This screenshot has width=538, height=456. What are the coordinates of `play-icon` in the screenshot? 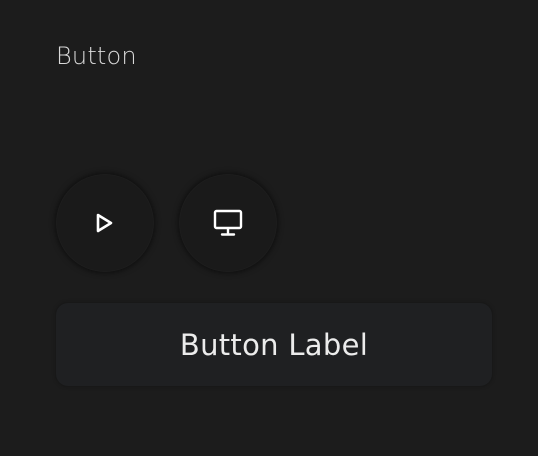 It's located at (104, 223).